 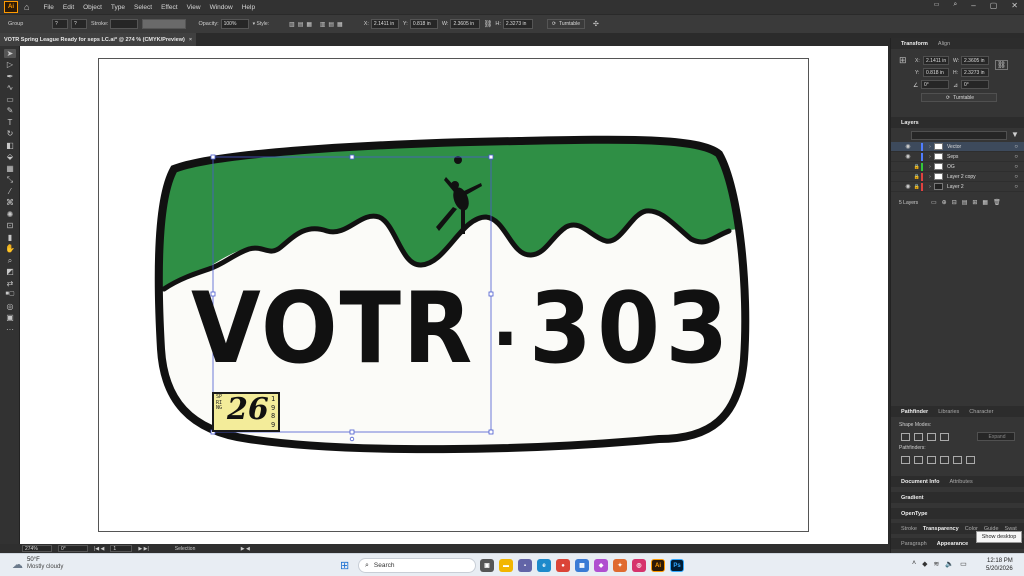 What do you see at coordinates (10, 99) in the screenshot?
I see `rectangle-tool-icon: ▭` at bounding box center [10, 99].